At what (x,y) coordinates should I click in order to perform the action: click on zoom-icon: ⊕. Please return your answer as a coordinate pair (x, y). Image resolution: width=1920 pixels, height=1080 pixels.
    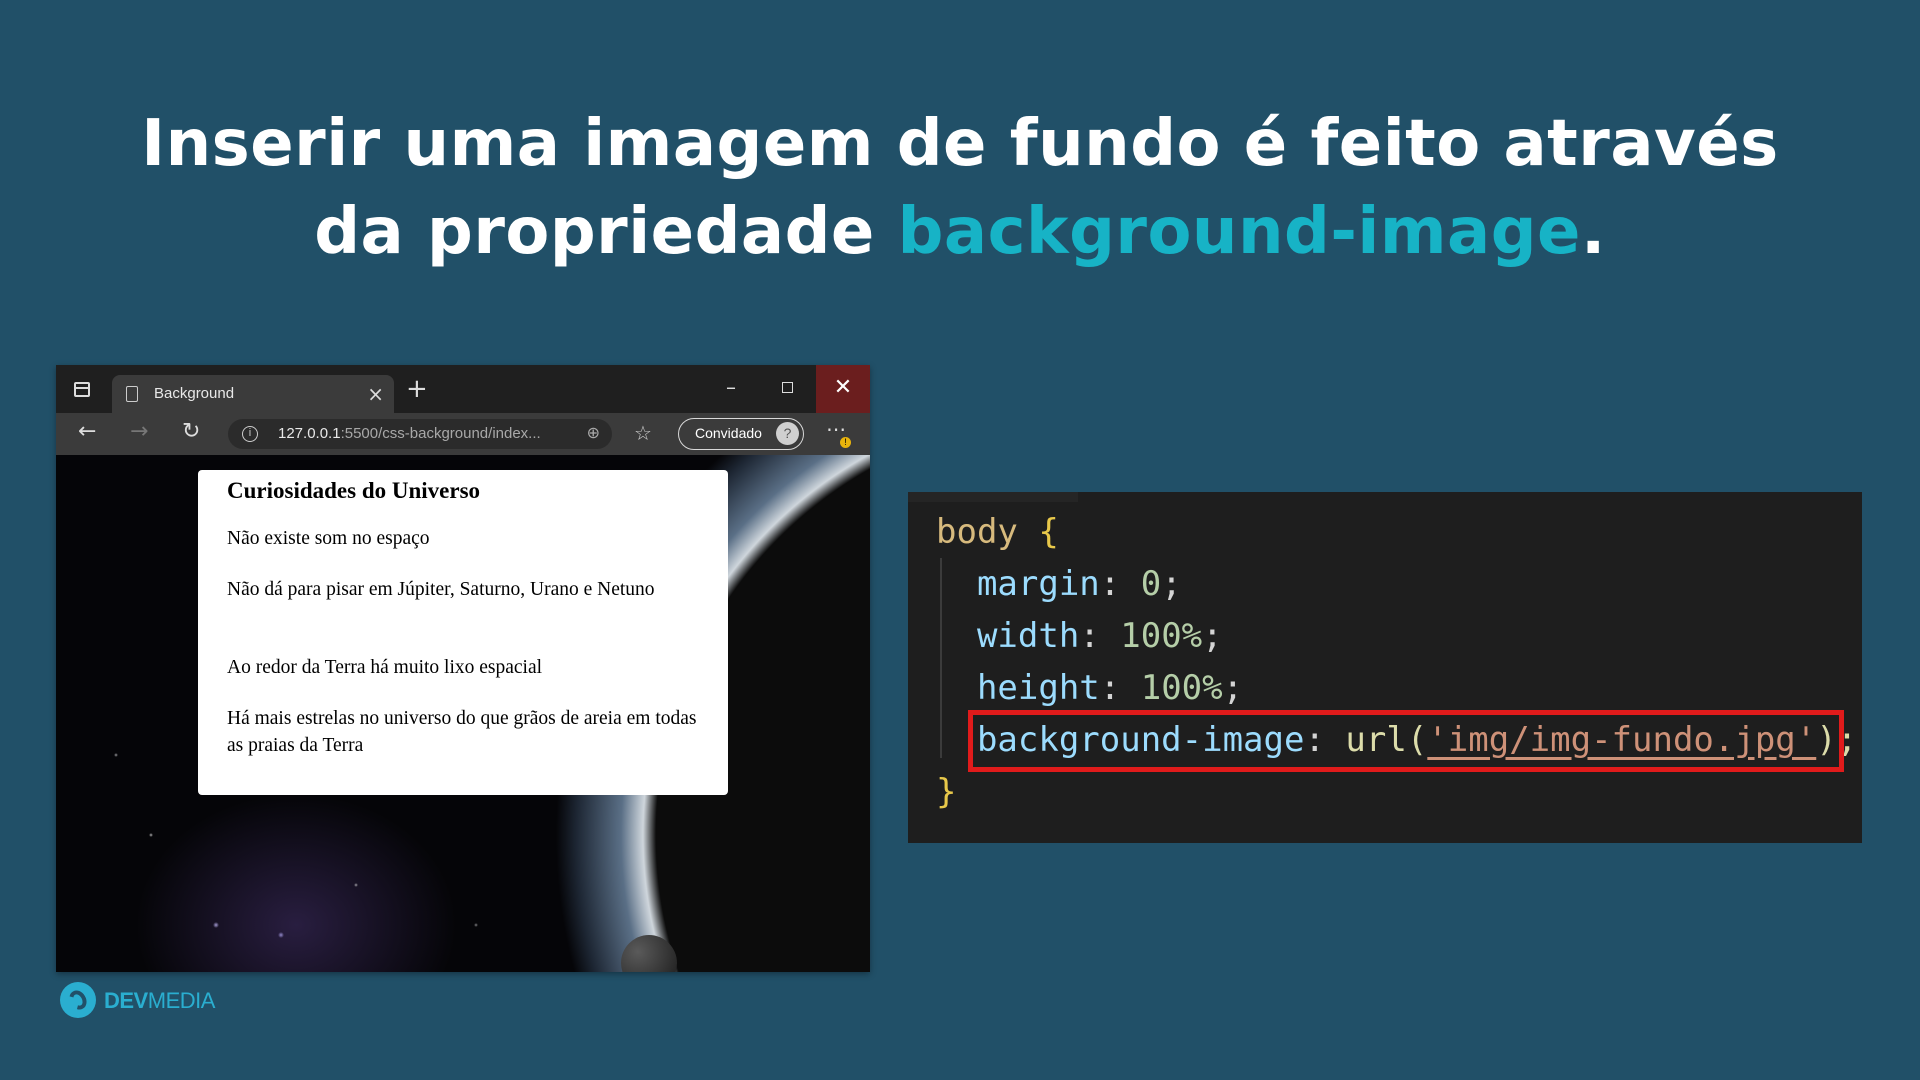
    Looking at the image, I should click on (593, 432).